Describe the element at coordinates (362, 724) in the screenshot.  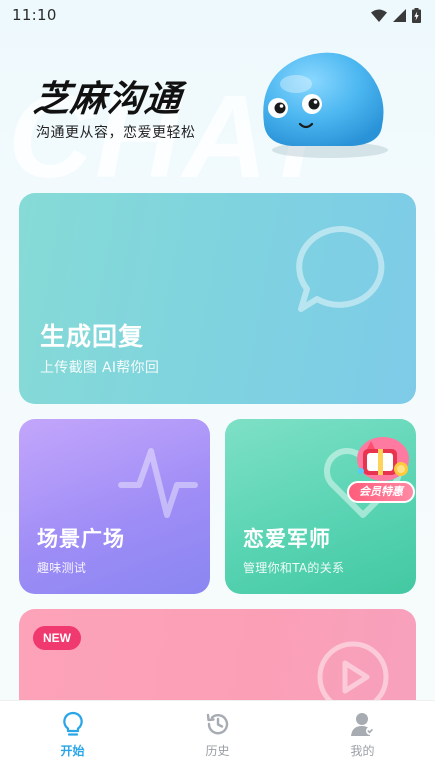
I see `user-icon` at that location.